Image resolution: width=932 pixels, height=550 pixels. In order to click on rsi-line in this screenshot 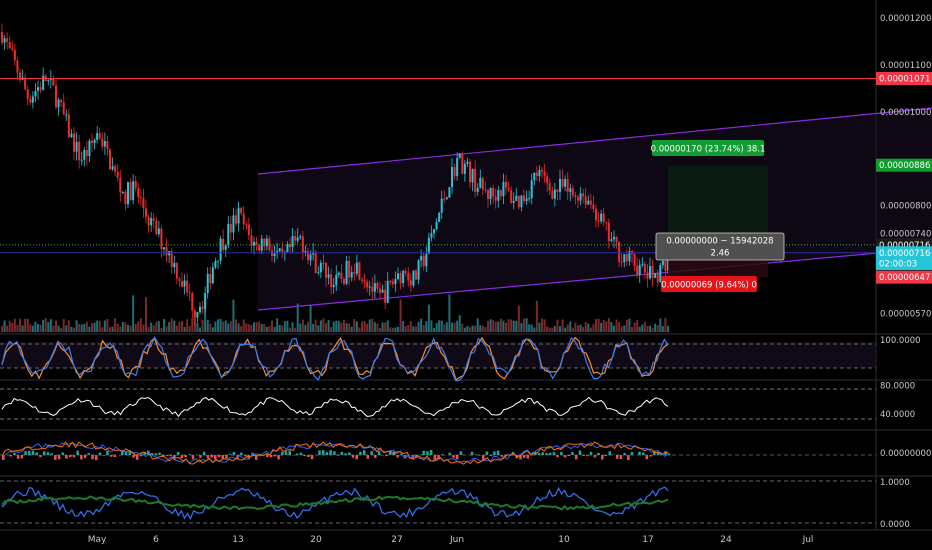, I will do `click(335, 407)`.